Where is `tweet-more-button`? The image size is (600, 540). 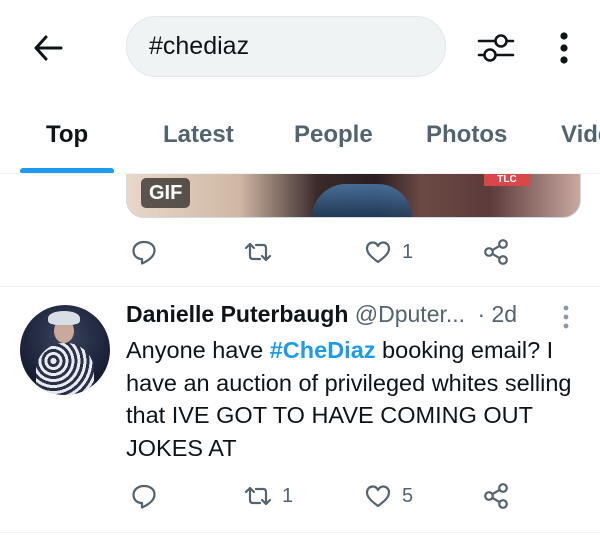 tweet-more-button is located at coordinates (566, 317).